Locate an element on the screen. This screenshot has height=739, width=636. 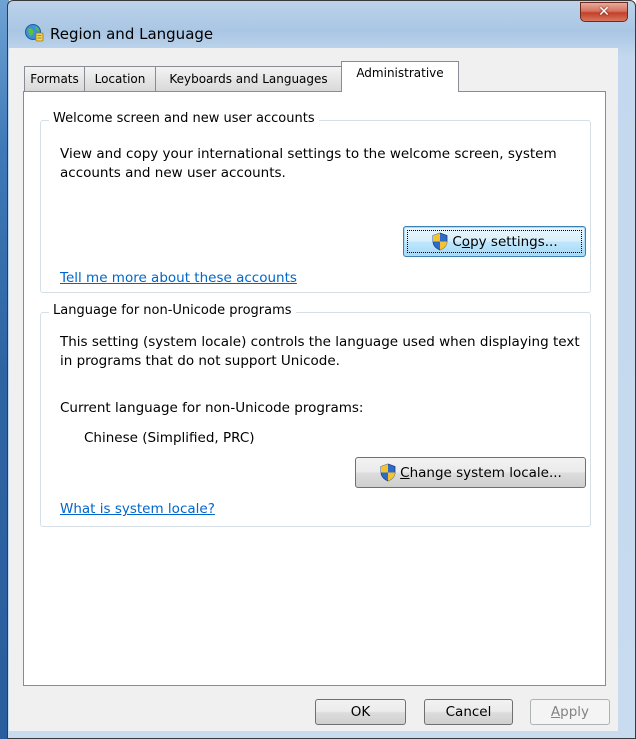
tab-keyboards-label: Keyboards and Languages is located at coordinates (248, 79).